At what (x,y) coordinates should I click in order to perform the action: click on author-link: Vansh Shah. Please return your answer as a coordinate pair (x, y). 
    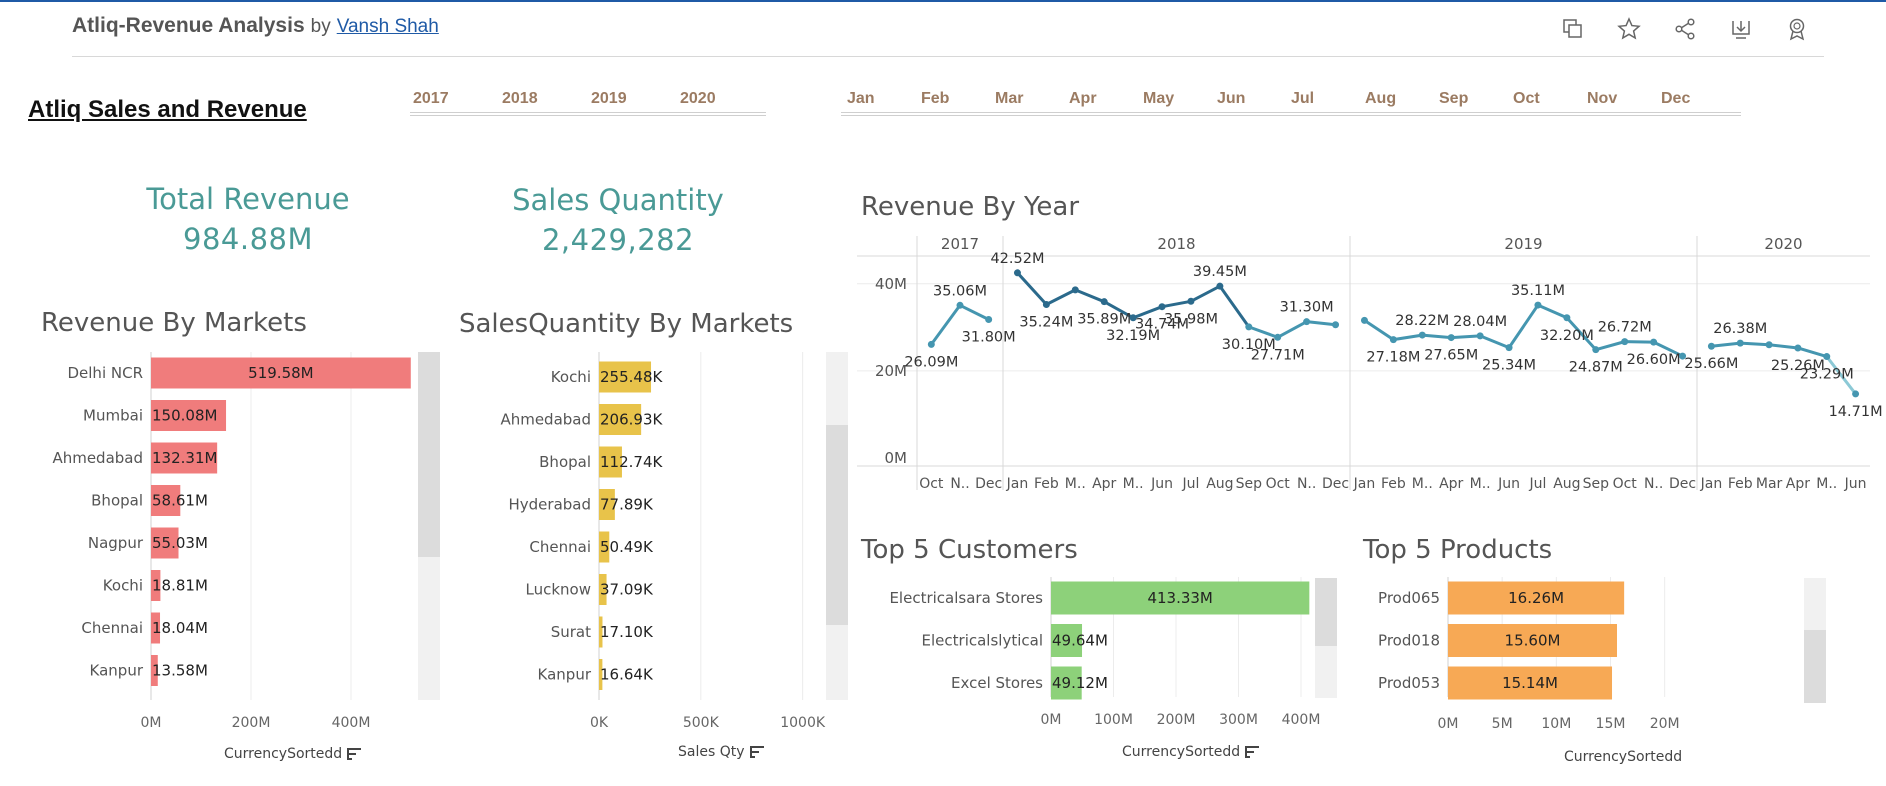
    Looking at the image, I should click on (388, 27).